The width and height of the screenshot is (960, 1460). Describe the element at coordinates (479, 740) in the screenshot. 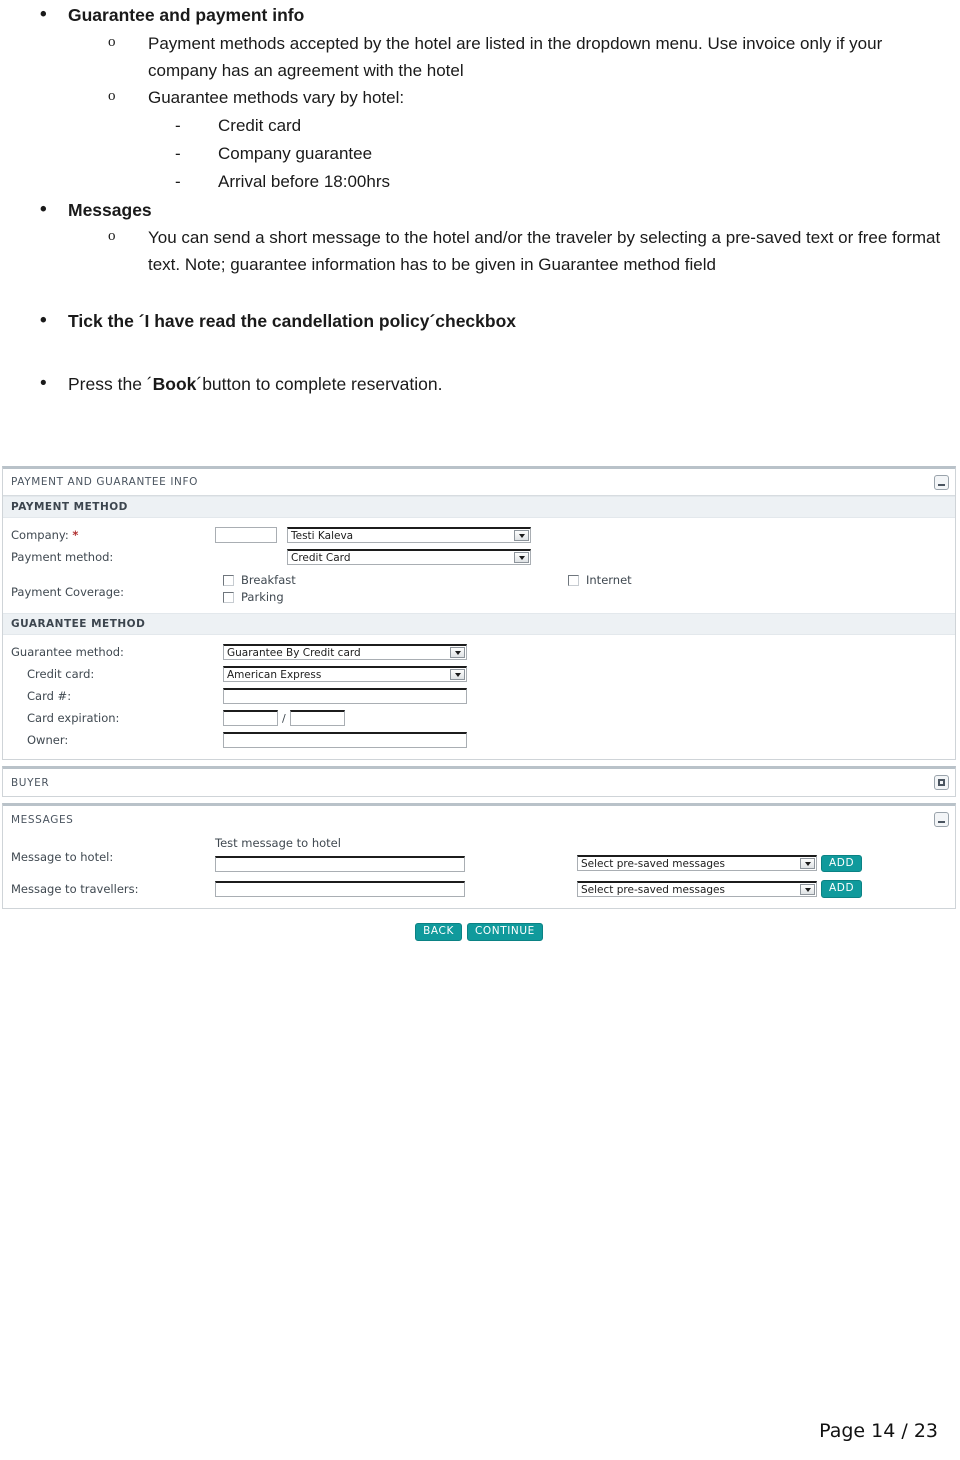

I see `owner-row: Owner:` at that location.